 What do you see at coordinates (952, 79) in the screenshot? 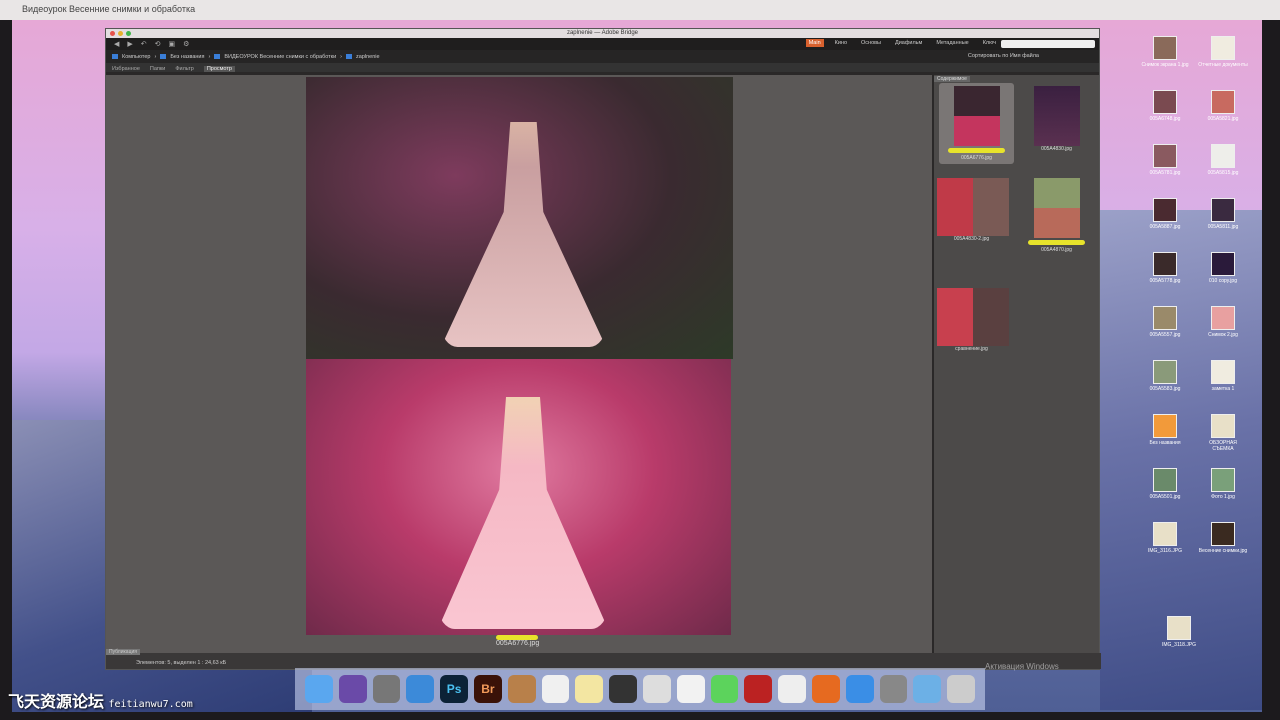
I see `tab-content: Содержимое` at bounding box center [952, 79].